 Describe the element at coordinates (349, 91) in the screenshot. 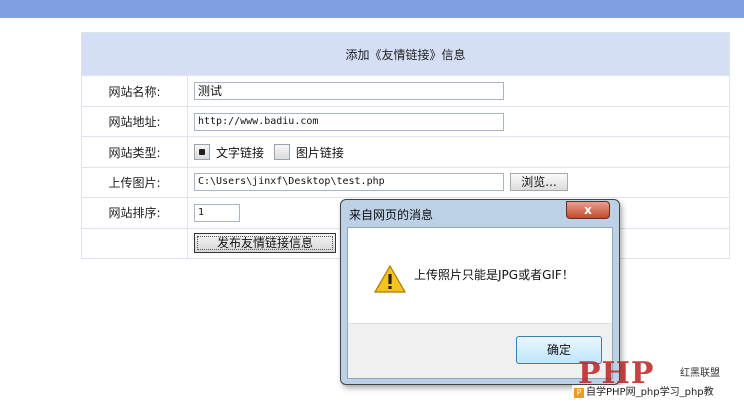

I see `site-name-input: 测试` at that location.